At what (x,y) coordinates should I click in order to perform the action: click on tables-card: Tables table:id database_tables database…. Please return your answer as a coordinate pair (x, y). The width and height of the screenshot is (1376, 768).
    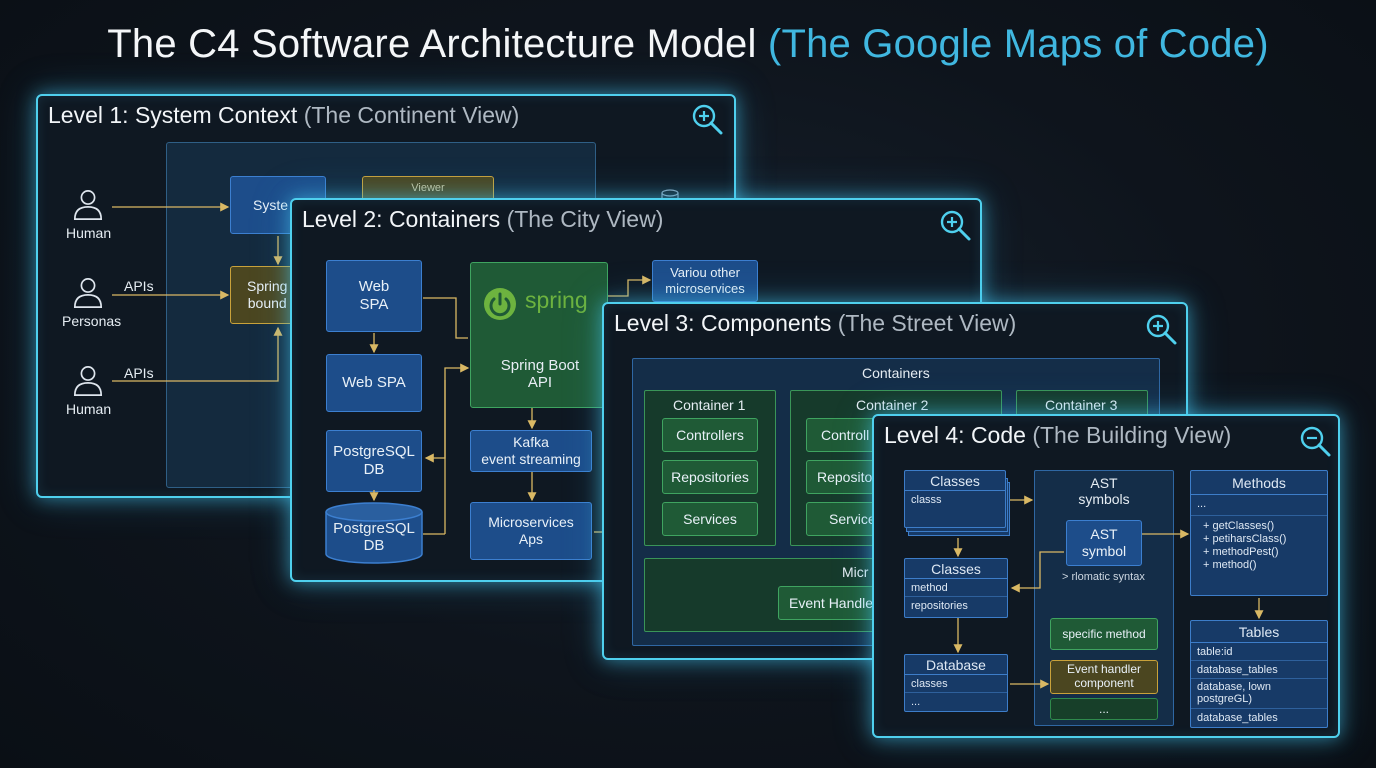
    Looking at the image, I should click on (1259, 674).